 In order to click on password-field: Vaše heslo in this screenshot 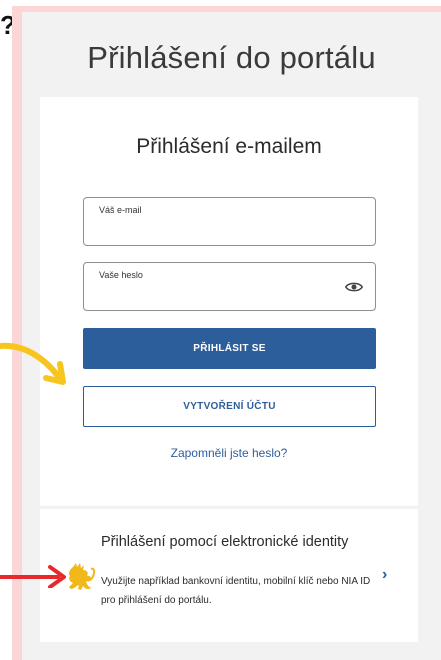, I will do `click(229, 286)`.